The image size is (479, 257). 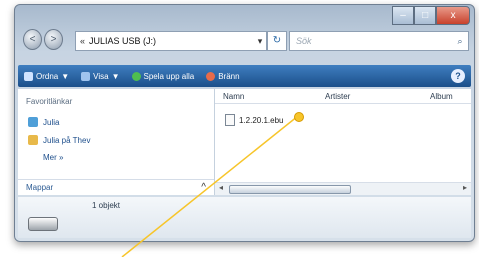 What do you see at coordinates (277, 41) in the screenshot?
I see `refresh-icon: ↻` at bounding box center [277, 41].